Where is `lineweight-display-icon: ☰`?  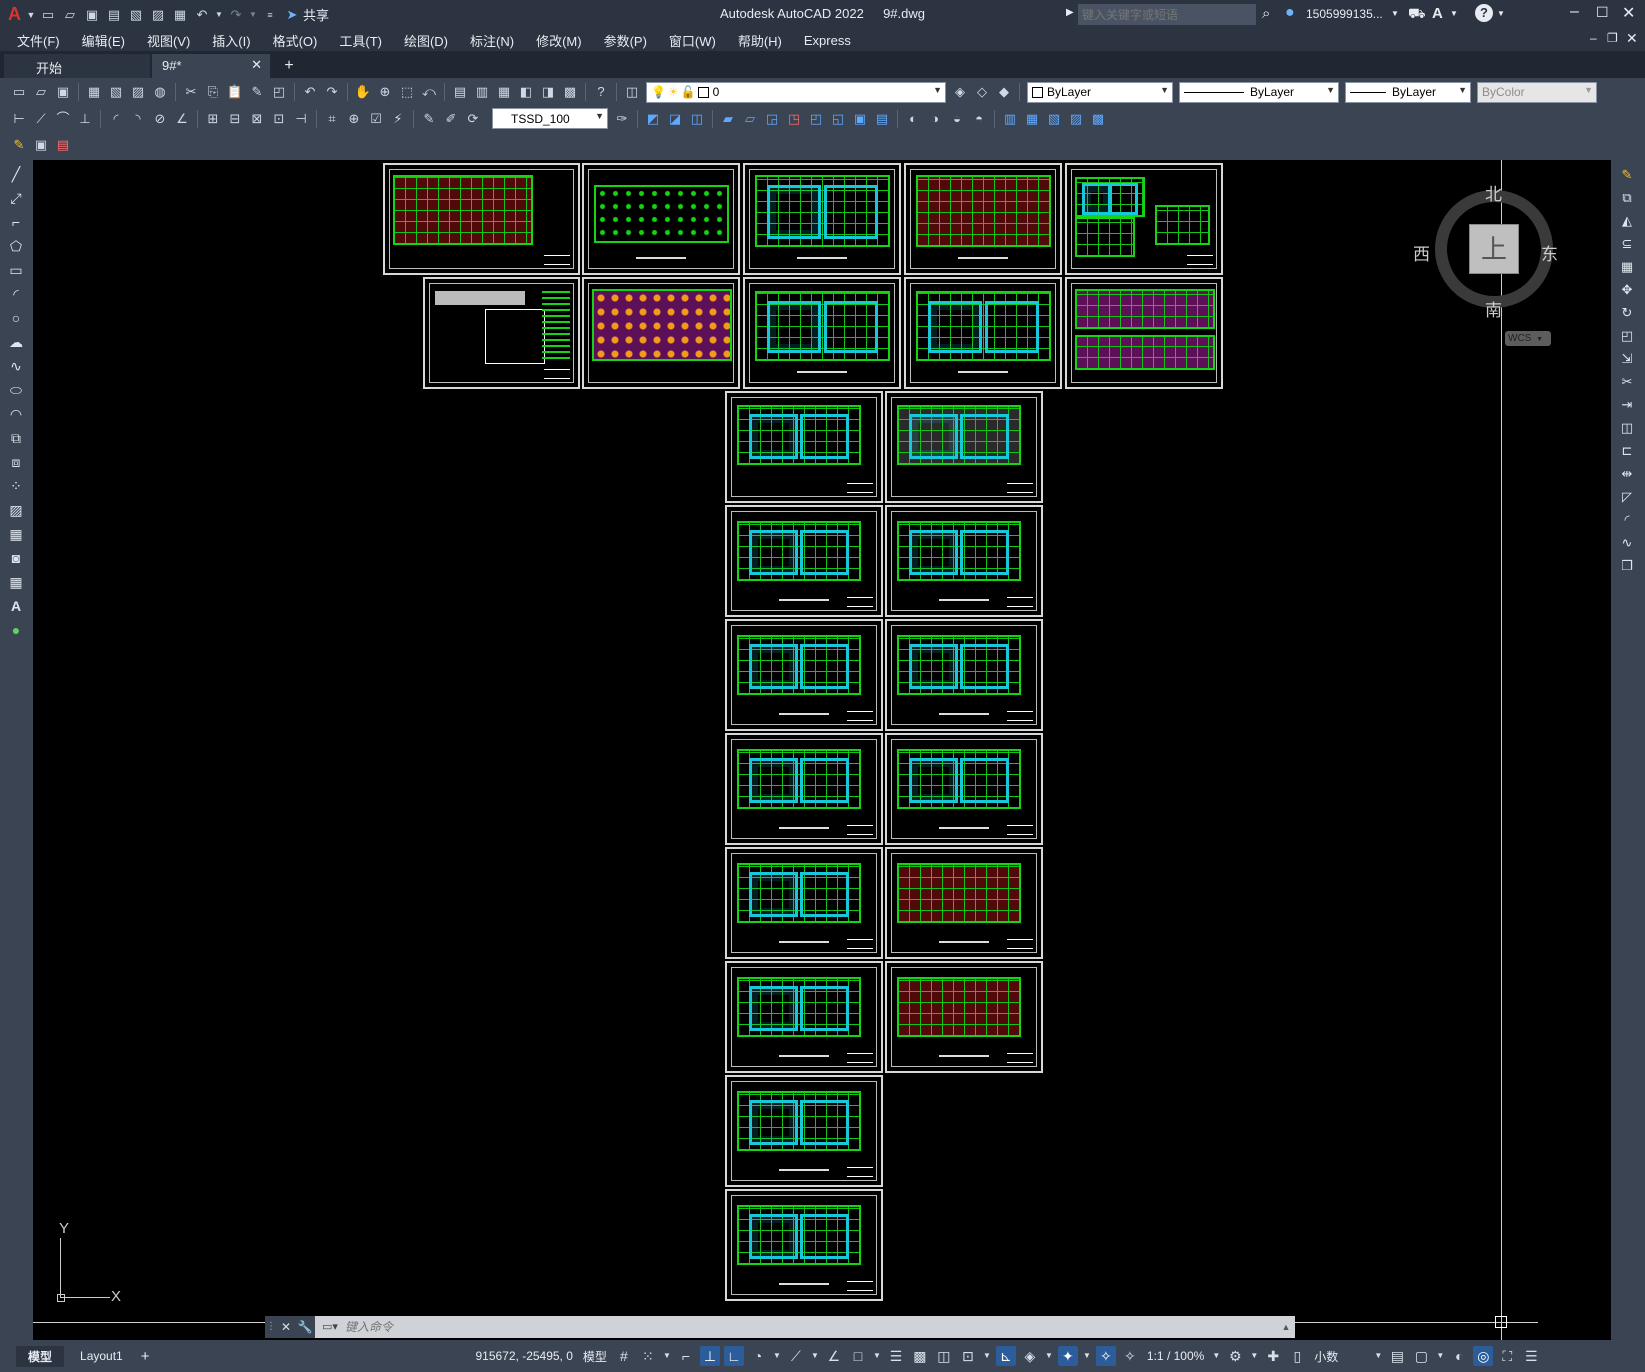 lineweight-display-icon: ☰ is located at coordinates (896, 1356).